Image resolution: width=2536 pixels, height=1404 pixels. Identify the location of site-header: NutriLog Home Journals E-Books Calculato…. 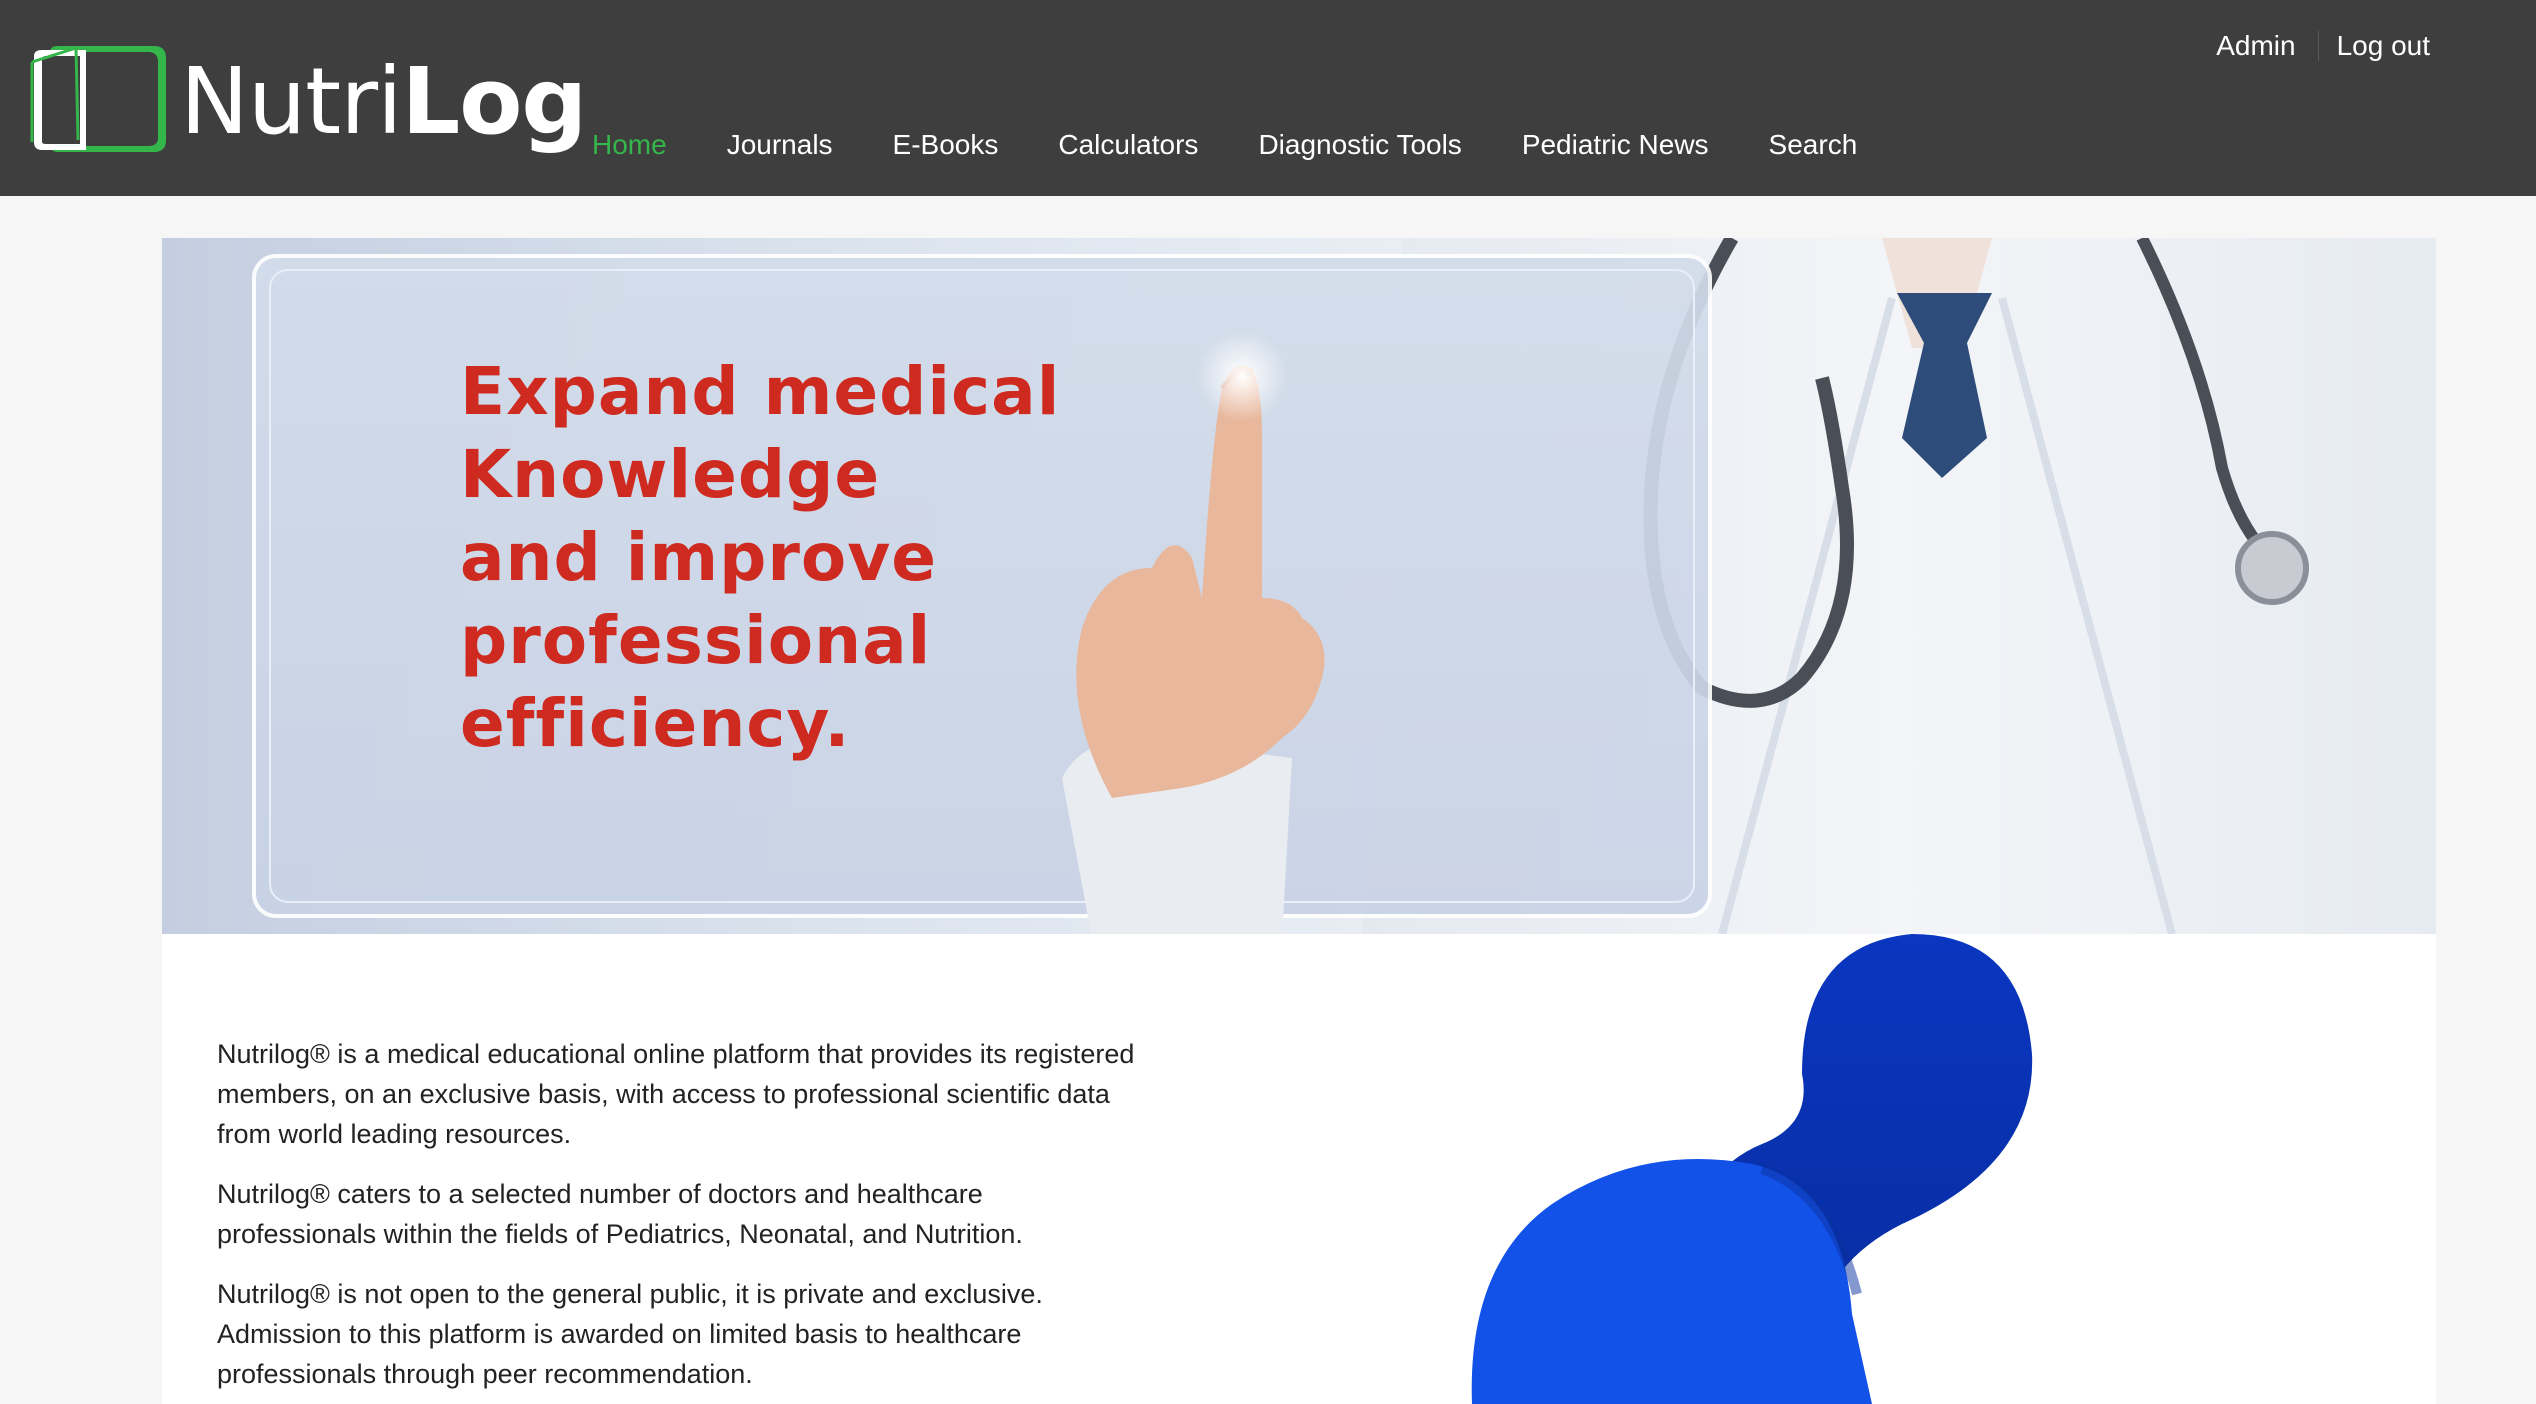
(1268, 98).